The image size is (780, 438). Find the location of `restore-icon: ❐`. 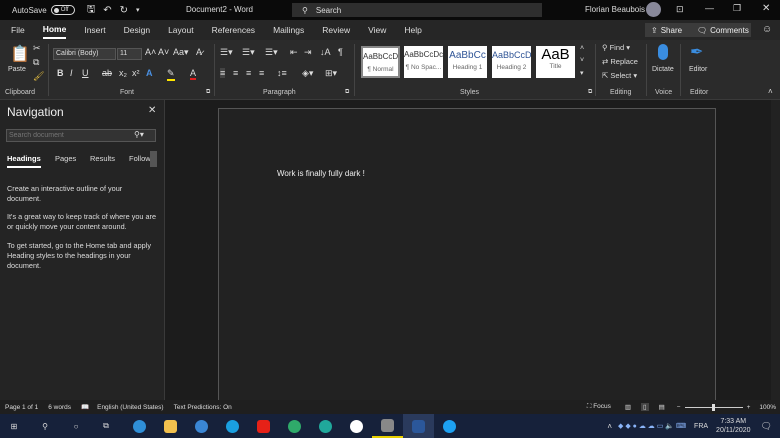

restore-icon: ❐ is located at coordinates (737, 8).